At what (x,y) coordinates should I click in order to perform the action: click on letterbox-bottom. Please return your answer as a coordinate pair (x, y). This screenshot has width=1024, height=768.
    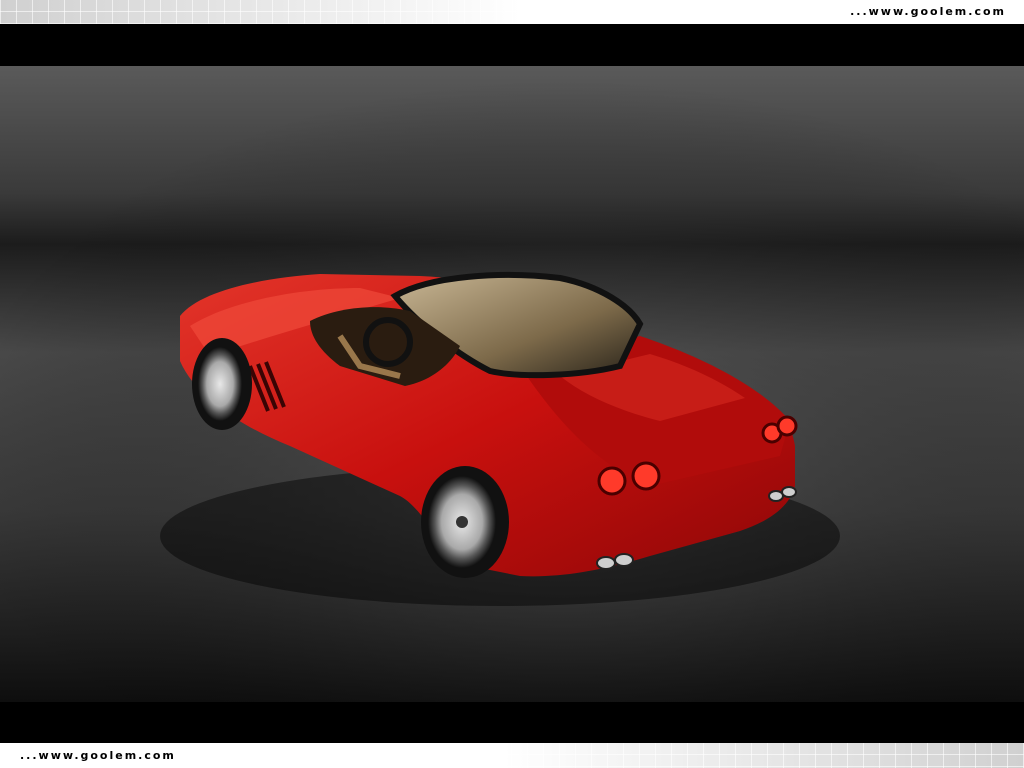
    Looking at the image, I should click on (512, 722).